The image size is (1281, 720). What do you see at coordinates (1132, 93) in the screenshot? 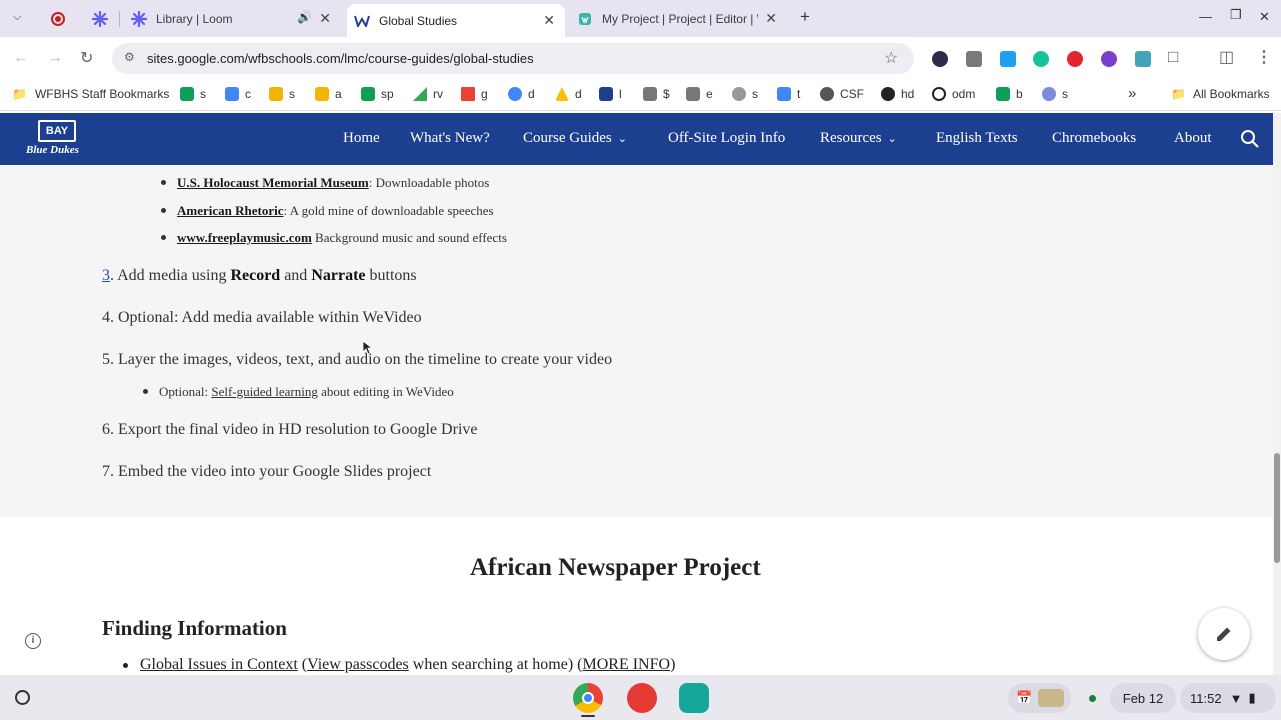
I see `bookmarks-overflow-icon: »` at bounding box center [1132, 93].